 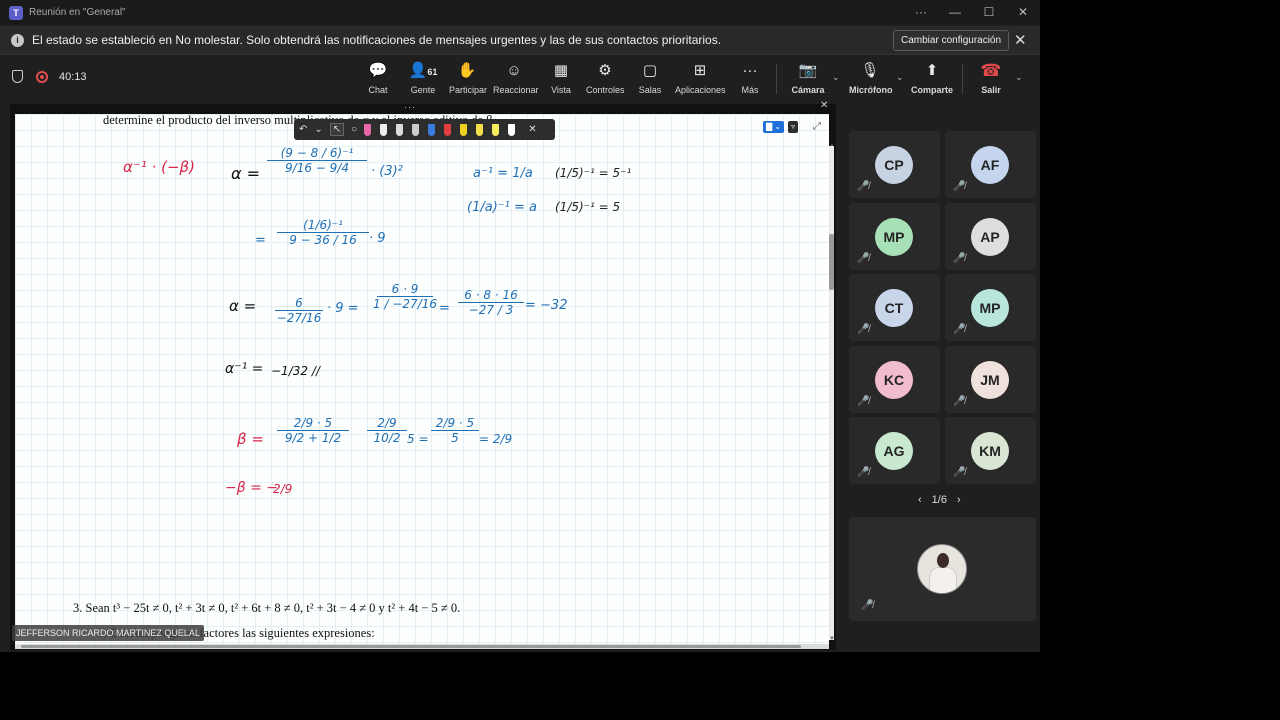 What do you see at coordinates (836, 77) in the screenshot?
I see `camera-options-chevron-icon: ⌄` at bounding box center [836, 77].